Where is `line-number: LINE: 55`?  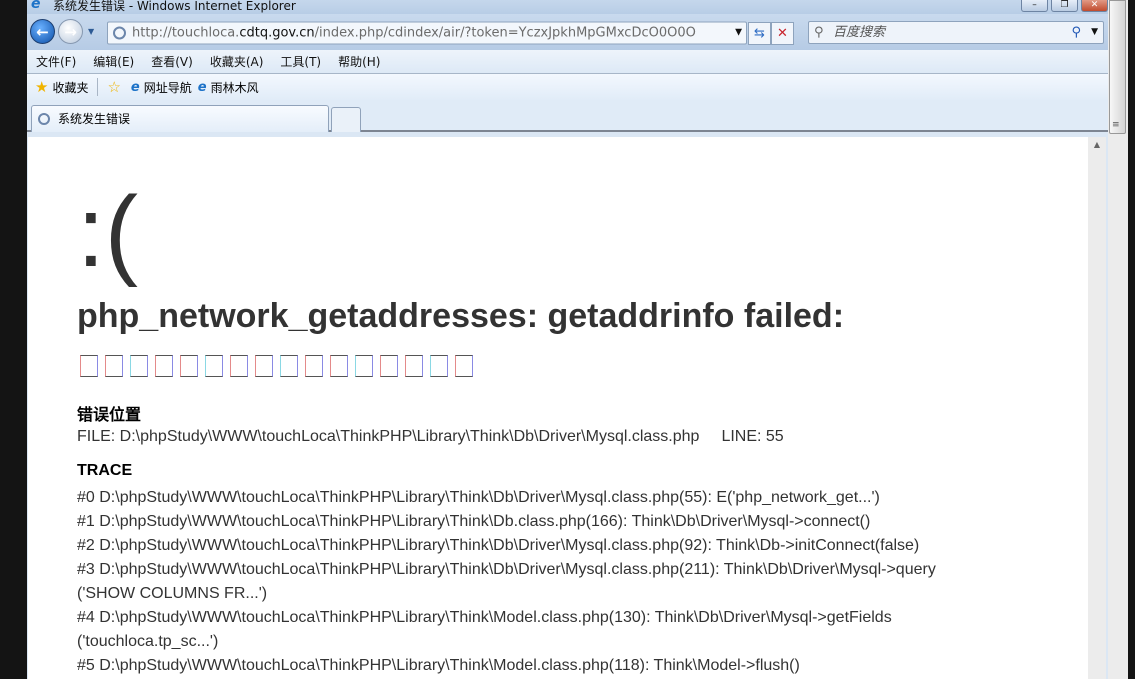 line-number: LINE: 55 is located at coordinates (752, 436).